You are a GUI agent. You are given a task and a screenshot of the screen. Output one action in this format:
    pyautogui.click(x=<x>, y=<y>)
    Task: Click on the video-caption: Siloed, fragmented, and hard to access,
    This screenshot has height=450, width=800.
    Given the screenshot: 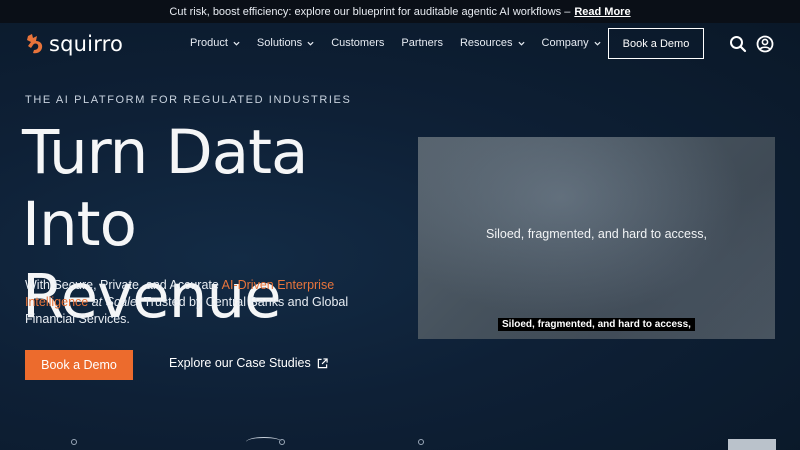 What is the action you would take?
    pyautogui.click(x=596, y=234)
    